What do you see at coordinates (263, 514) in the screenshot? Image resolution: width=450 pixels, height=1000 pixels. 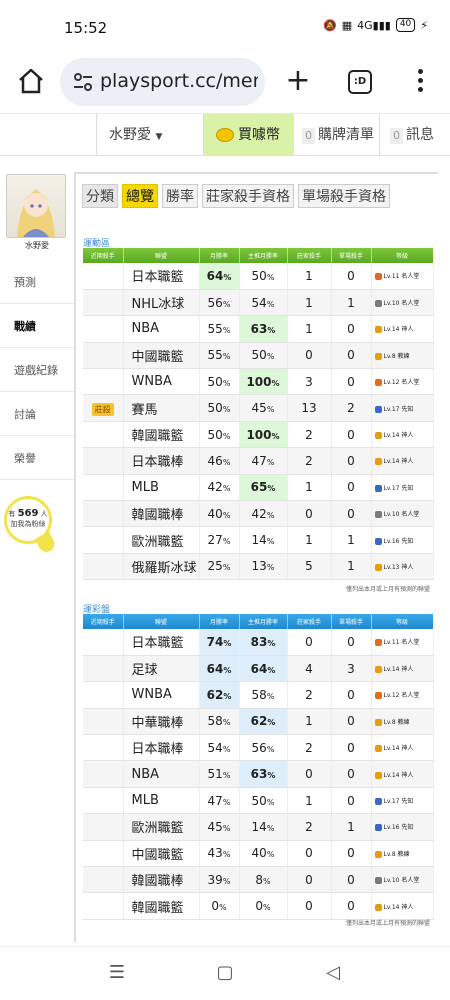 I see `main-pick-win-rate-cell: 42%` at bounding box center [263, 514].